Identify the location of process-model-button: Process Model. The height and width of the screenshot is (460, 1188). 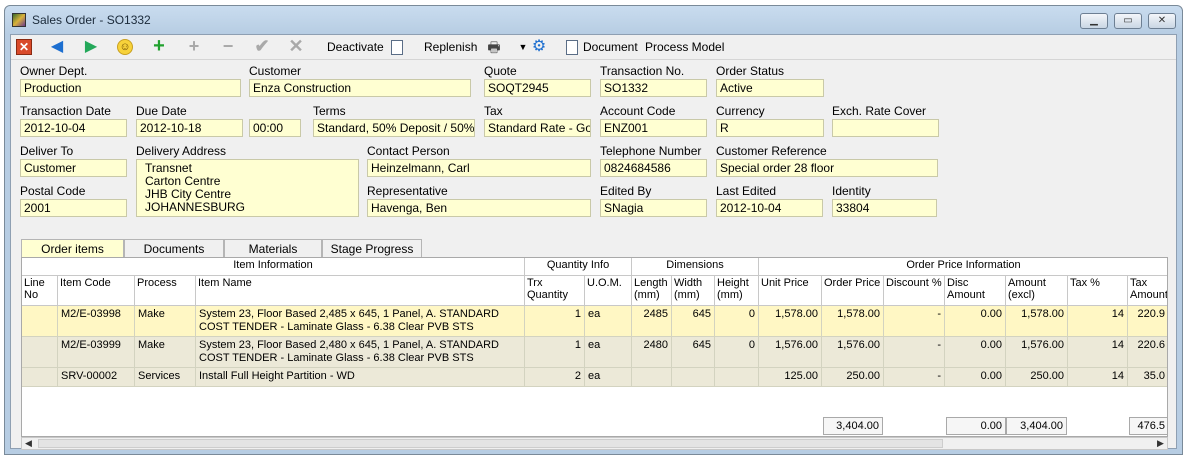
(684, 47).